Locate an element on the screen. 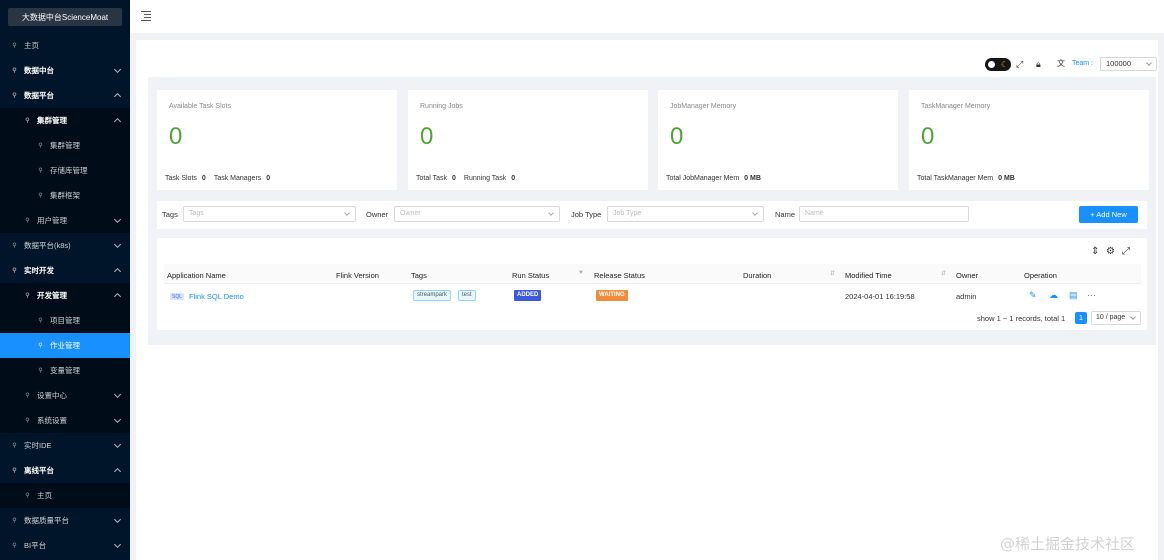 The image size is (1164, 560). translate-icon: 文 is located at coordinates (1061, 64).